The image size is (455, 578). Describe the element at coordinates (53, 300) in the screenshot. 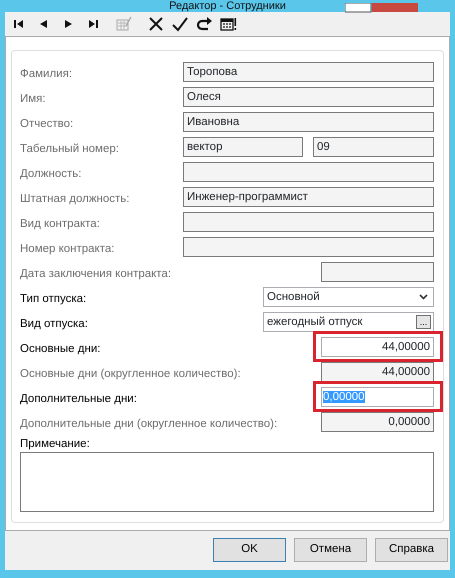

I see `field-label: Тип отпуска:` at that location.